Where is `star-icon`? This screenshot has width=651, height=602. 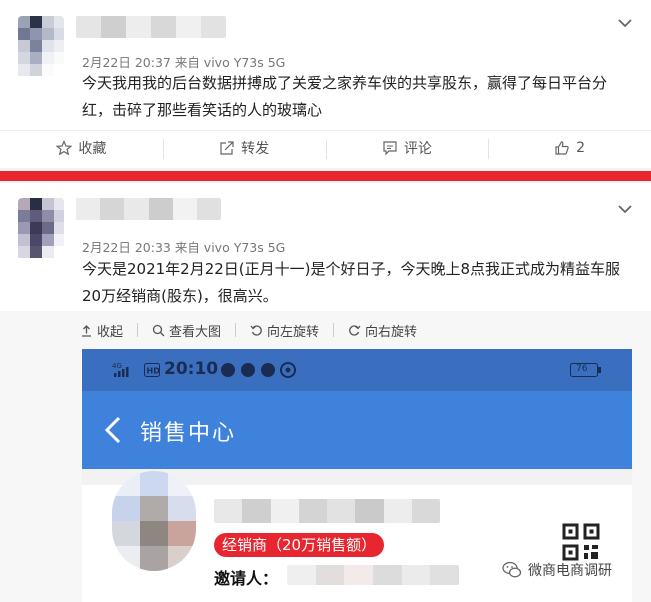
star-icon is located at coordinates (64, 148).